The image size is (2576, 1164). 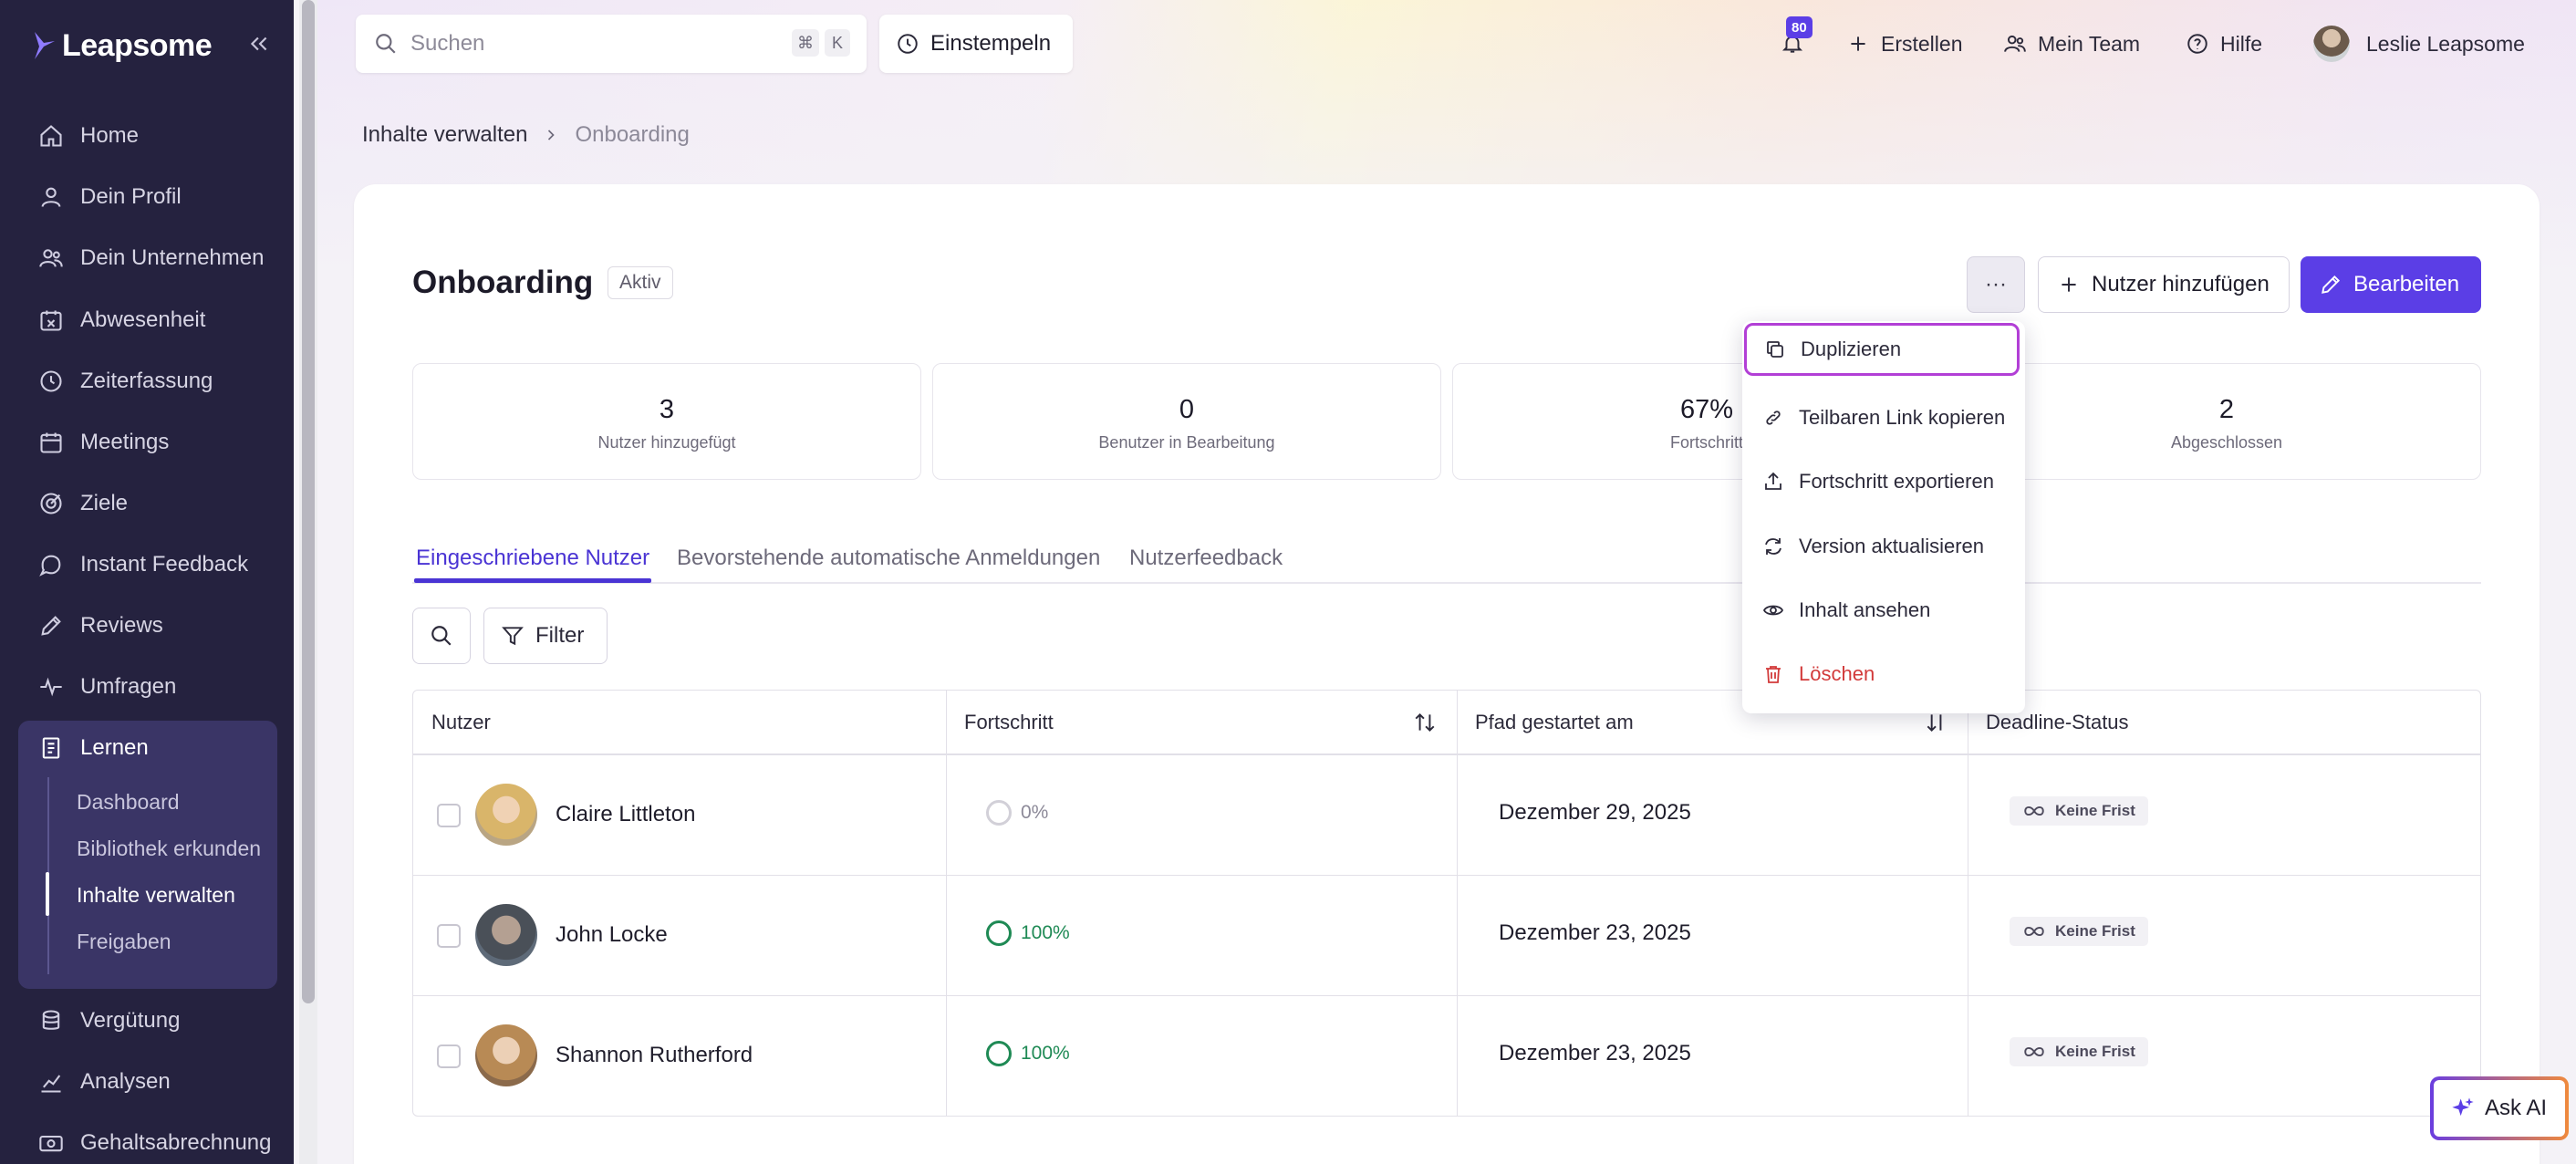 I want to click on user-name: Shannon Rutherford, so click(x=654, y=1055).